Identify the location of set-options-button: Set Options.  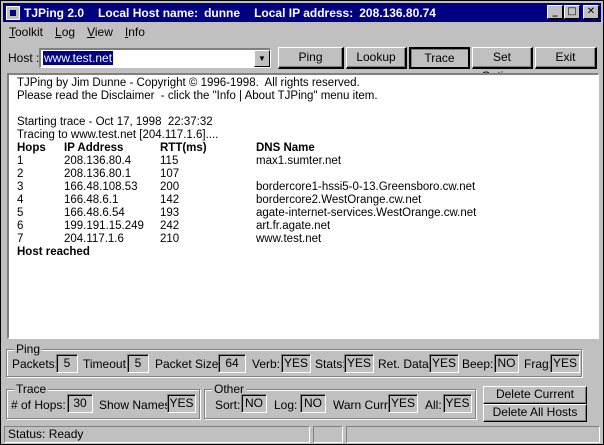
(502, 65).